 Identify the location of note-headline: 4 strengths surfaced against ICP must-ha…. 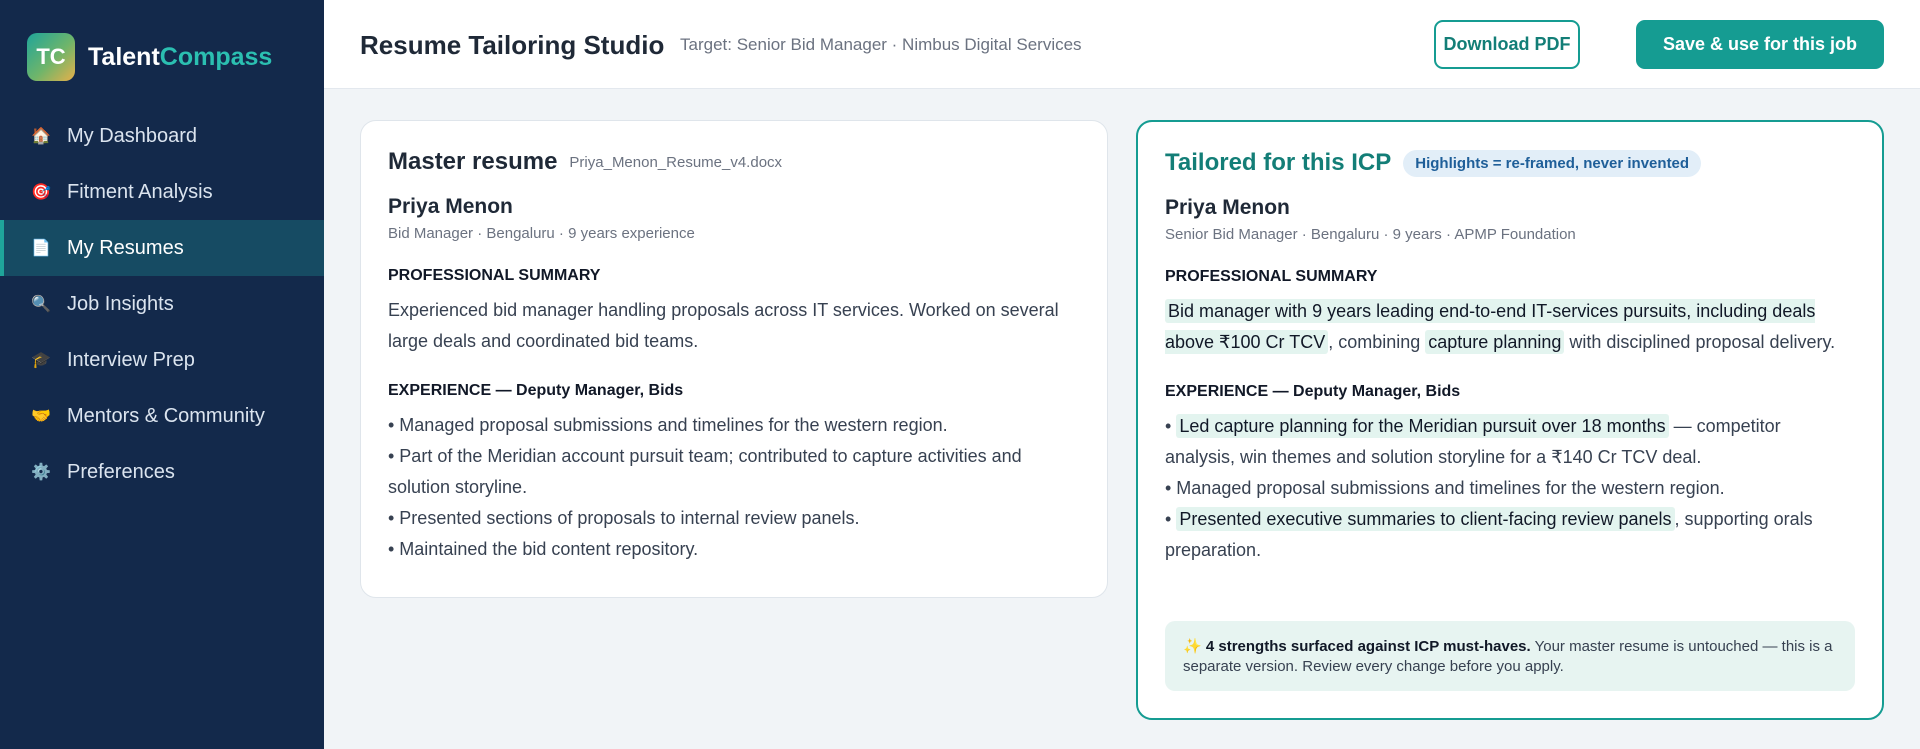
(1368, 646).